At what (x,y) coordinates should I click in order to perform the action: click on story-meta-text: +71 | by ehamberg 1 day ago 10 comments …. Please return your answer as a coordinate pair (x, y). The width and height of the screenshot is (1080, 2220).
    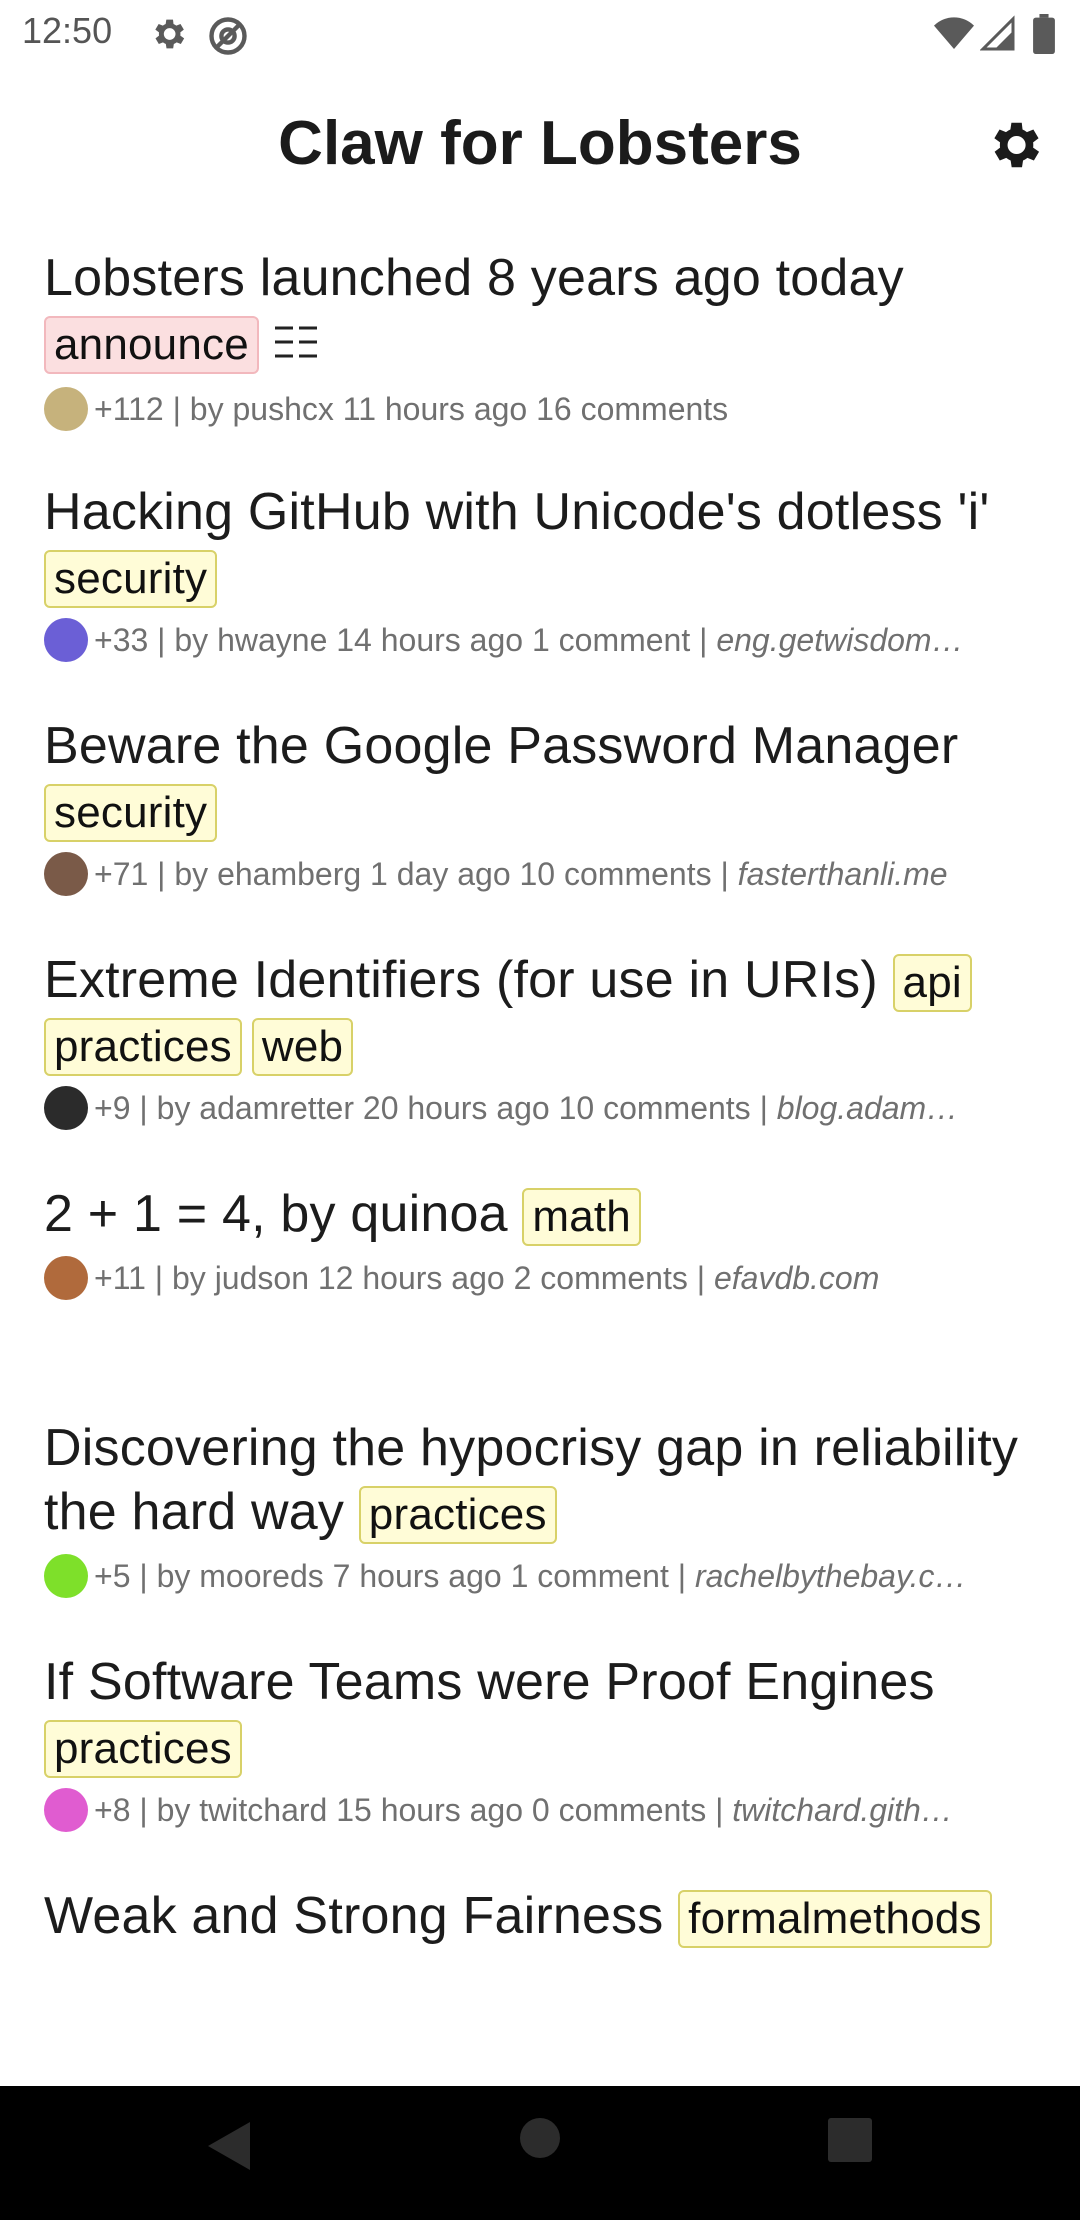
    Looking at the image, I should click on (521, 873).